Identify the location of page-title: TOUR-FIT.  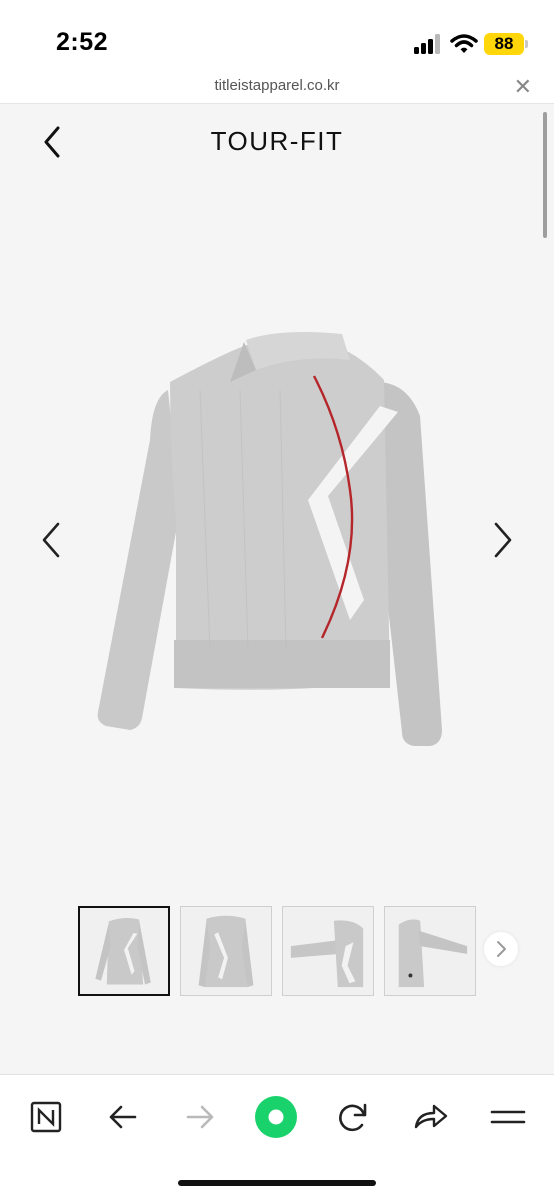
(277, 141).